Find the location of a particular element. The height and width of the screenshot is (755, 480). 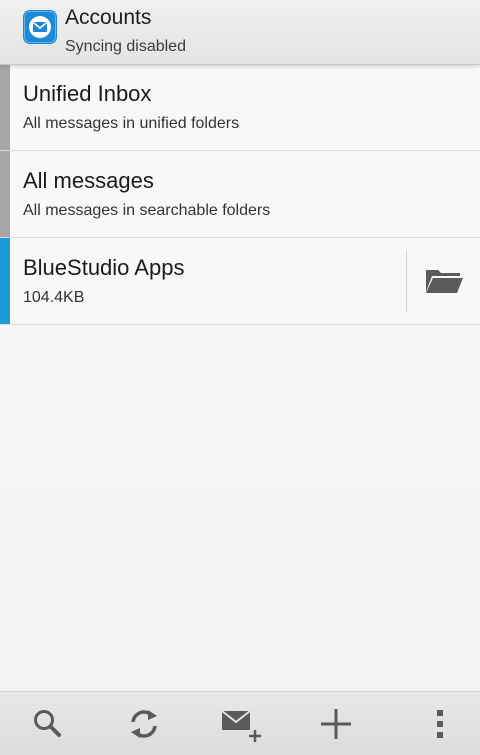

bottom-toolbar is located at coordinates (240, 723).